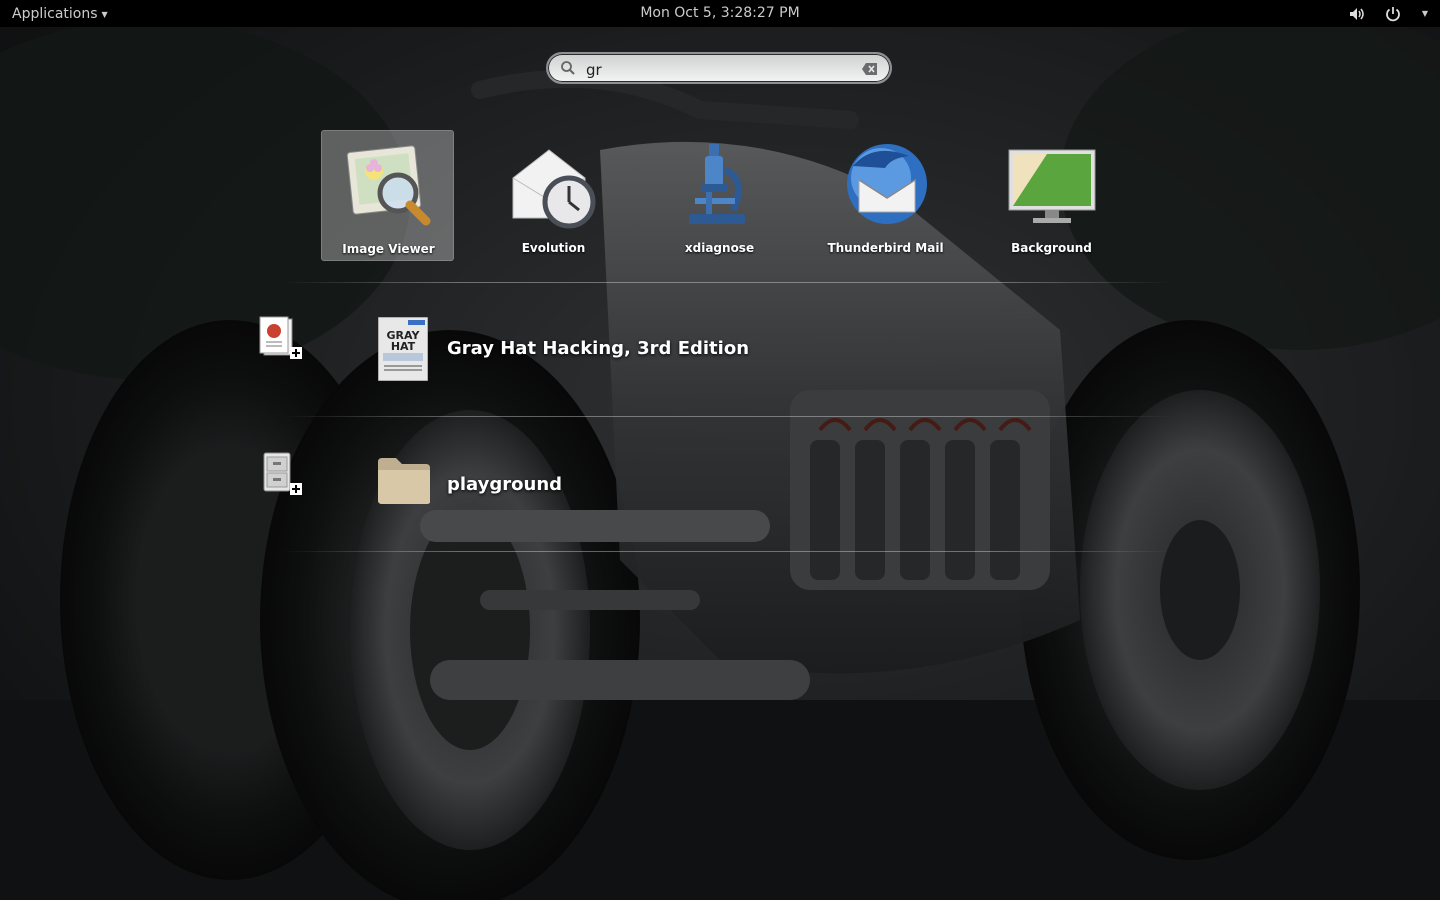 This screenshot has width=1440, height=900. Describe the element at coordinates (390, 187) in the screenshot. I see `image-viewer-icon` at that location.